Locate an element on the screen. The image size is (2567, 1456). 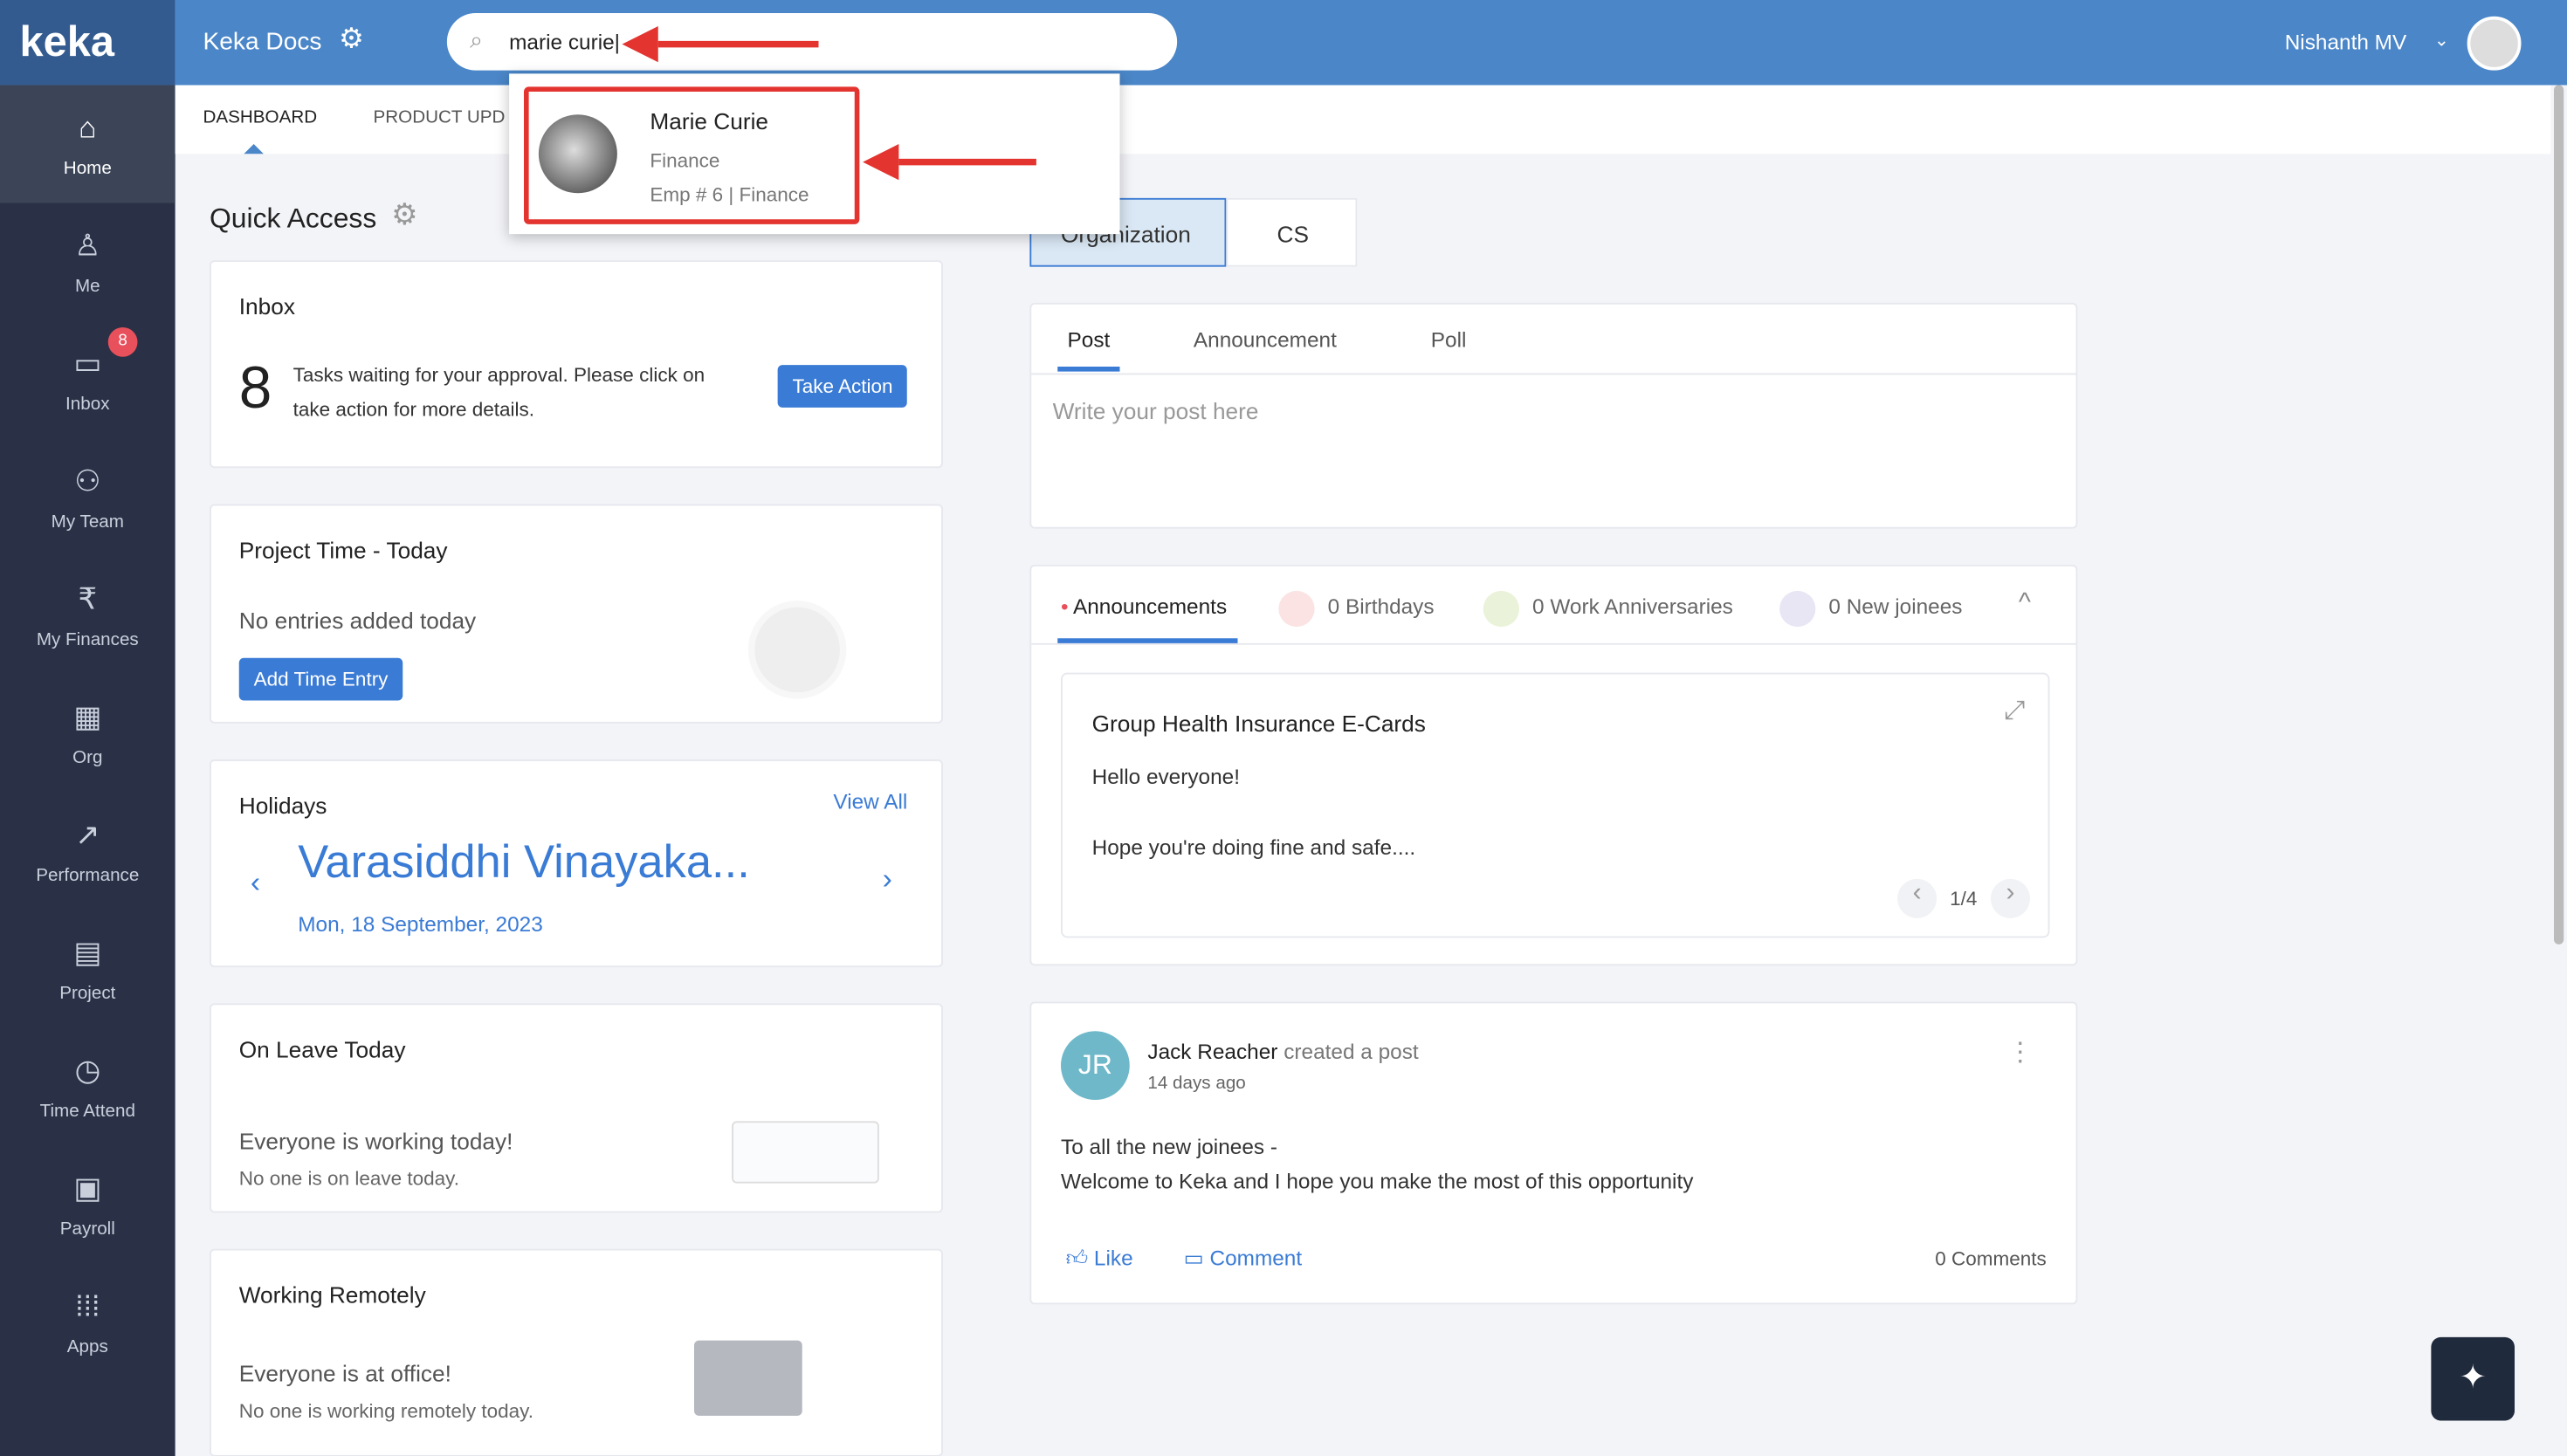
magic-wand-button: ✦ is located at coordinates (2473, 1378).